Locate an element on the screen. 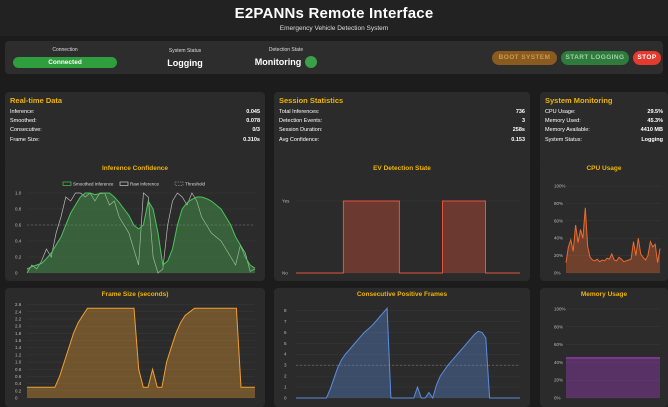  boot-system-button: BOOT SYSTEM is located at coordinates (524, 58).